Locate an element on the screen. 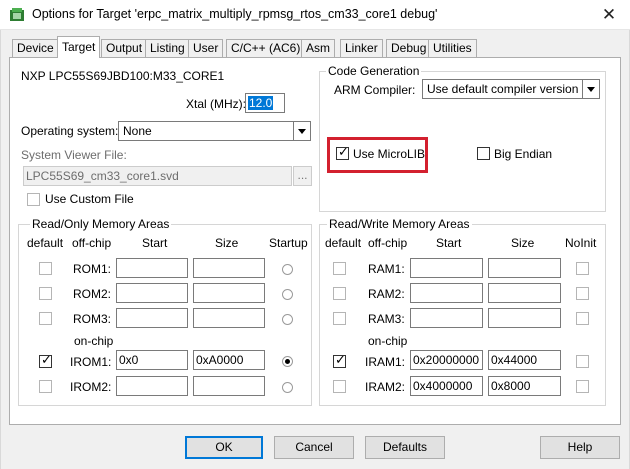  radio-selected-dot is located at coordinates (287, 361).